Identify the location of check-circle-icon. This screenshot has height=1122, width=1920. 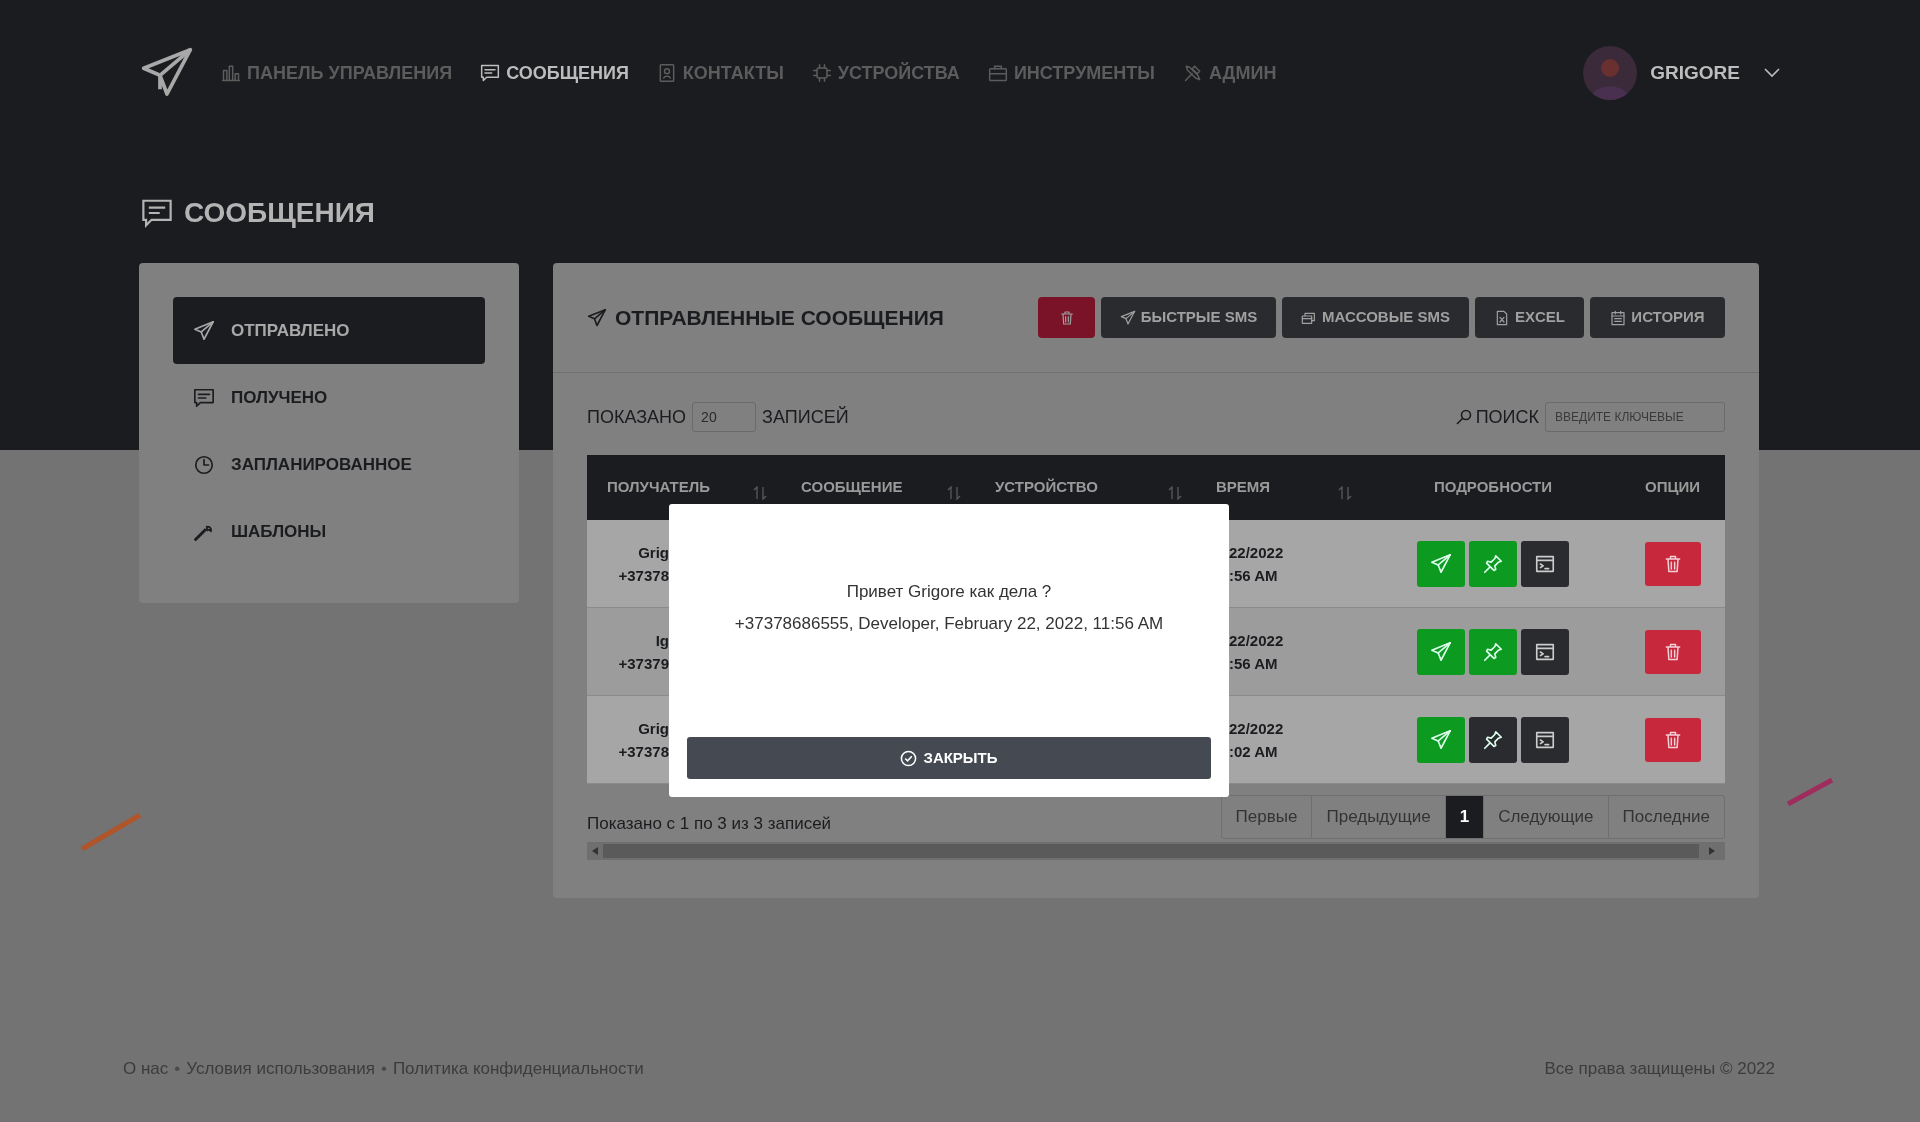
(909, 758).